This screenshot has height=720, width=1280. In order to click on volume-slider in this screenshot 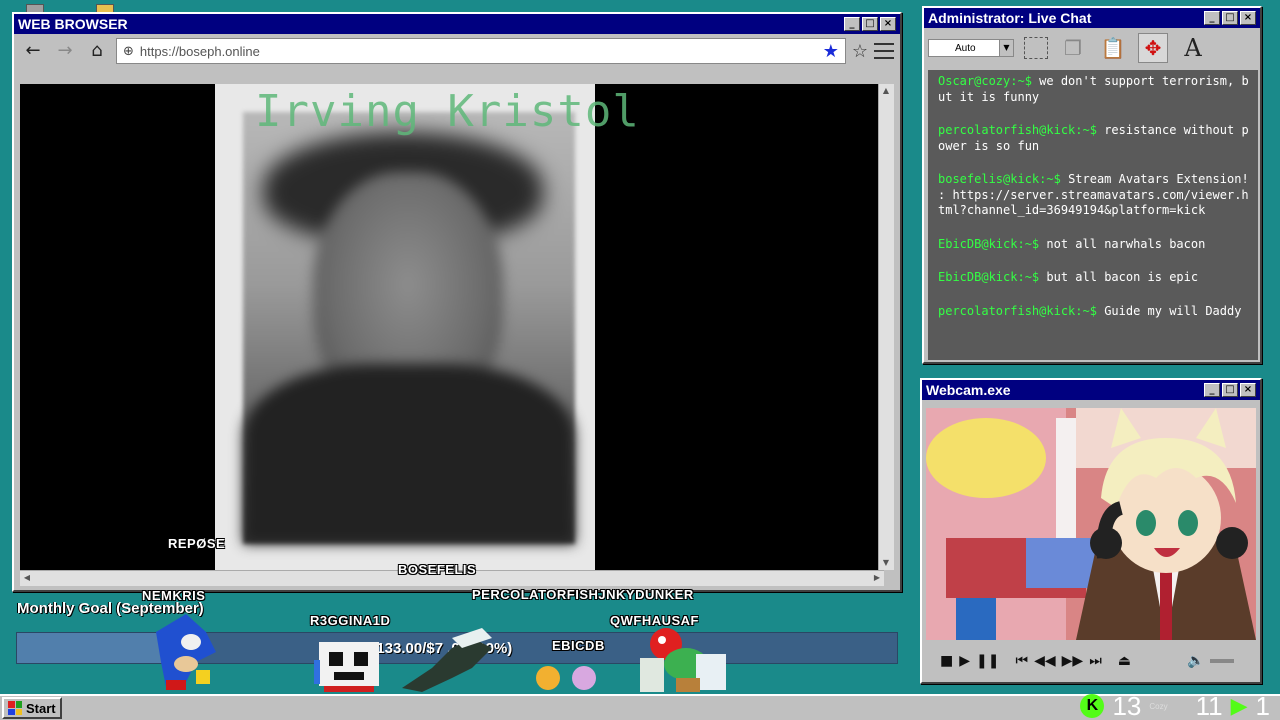, I will do `click(1222, 661)`.